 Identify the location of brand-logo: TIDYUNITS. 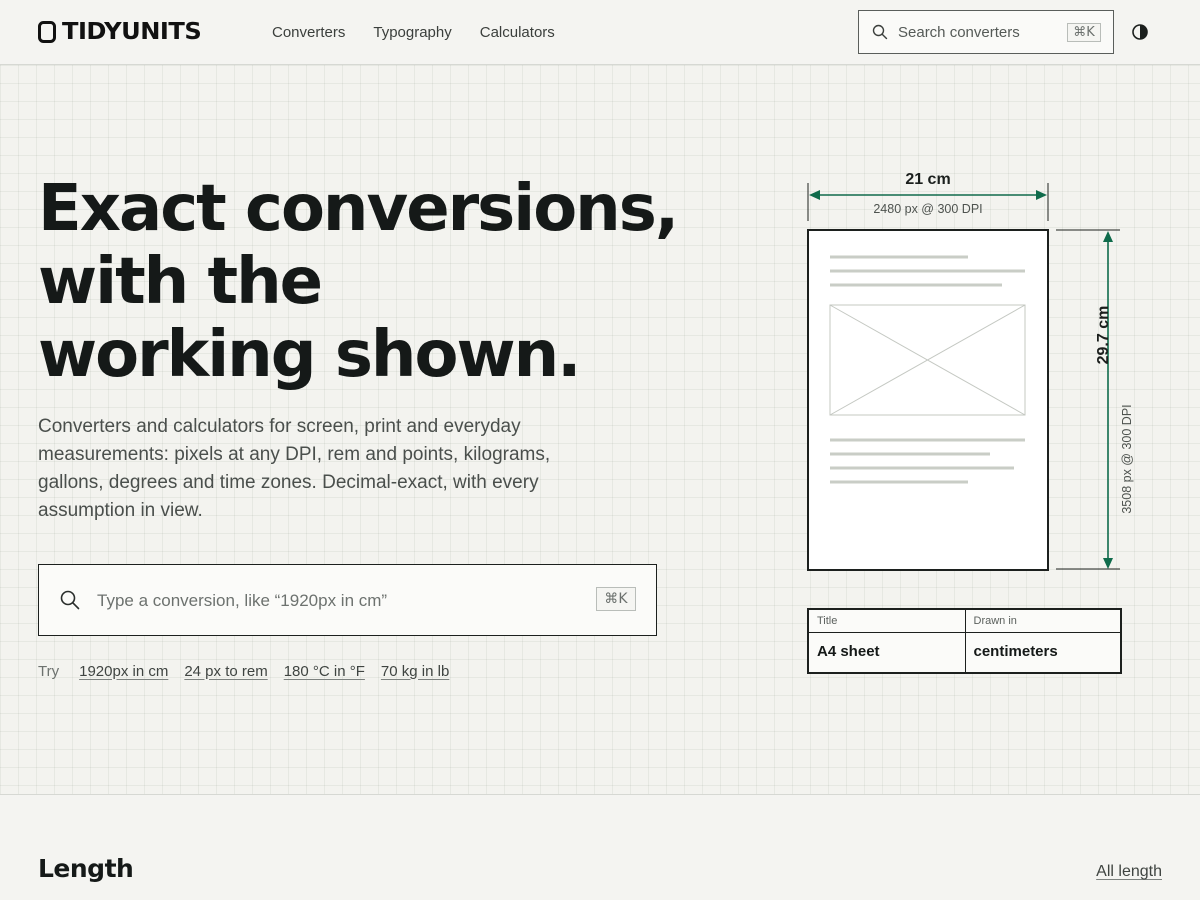
(120, 32).